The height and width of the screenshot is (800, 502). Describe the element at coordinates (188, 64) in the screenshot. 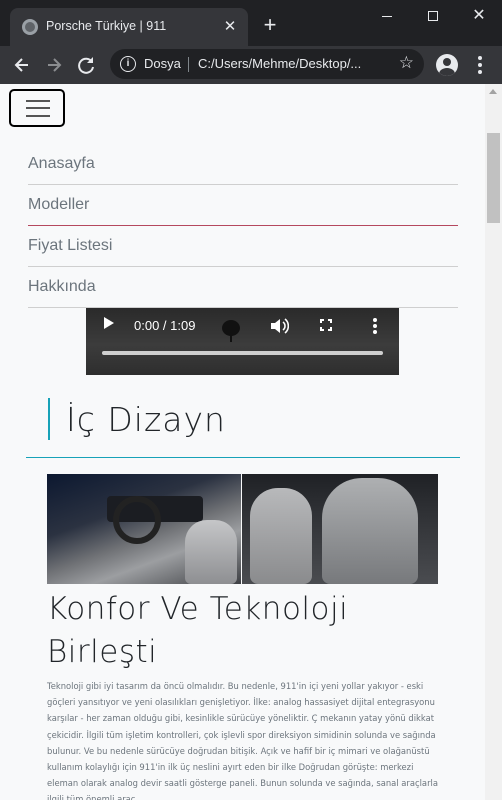

I see `address-separator` at that location.